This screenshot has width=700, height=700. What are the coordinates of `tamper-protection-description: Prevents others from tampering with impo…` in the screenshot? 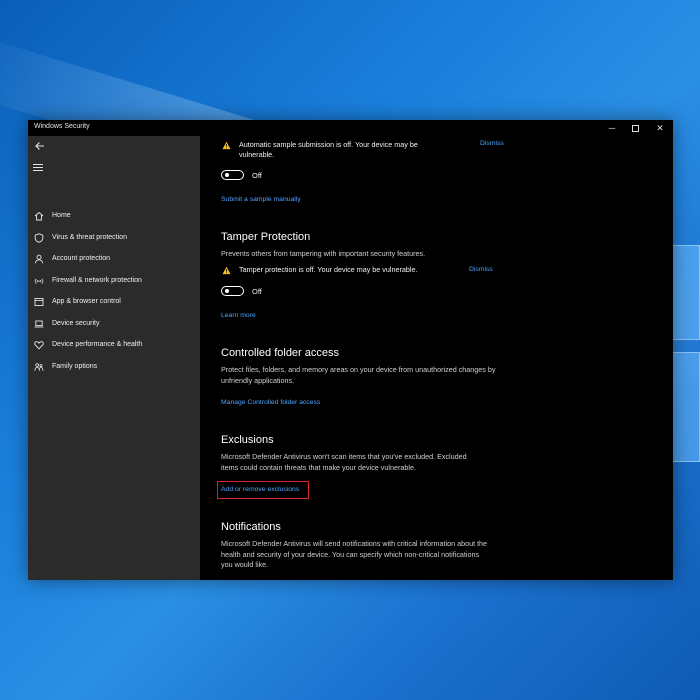 It's located at (323, 253).